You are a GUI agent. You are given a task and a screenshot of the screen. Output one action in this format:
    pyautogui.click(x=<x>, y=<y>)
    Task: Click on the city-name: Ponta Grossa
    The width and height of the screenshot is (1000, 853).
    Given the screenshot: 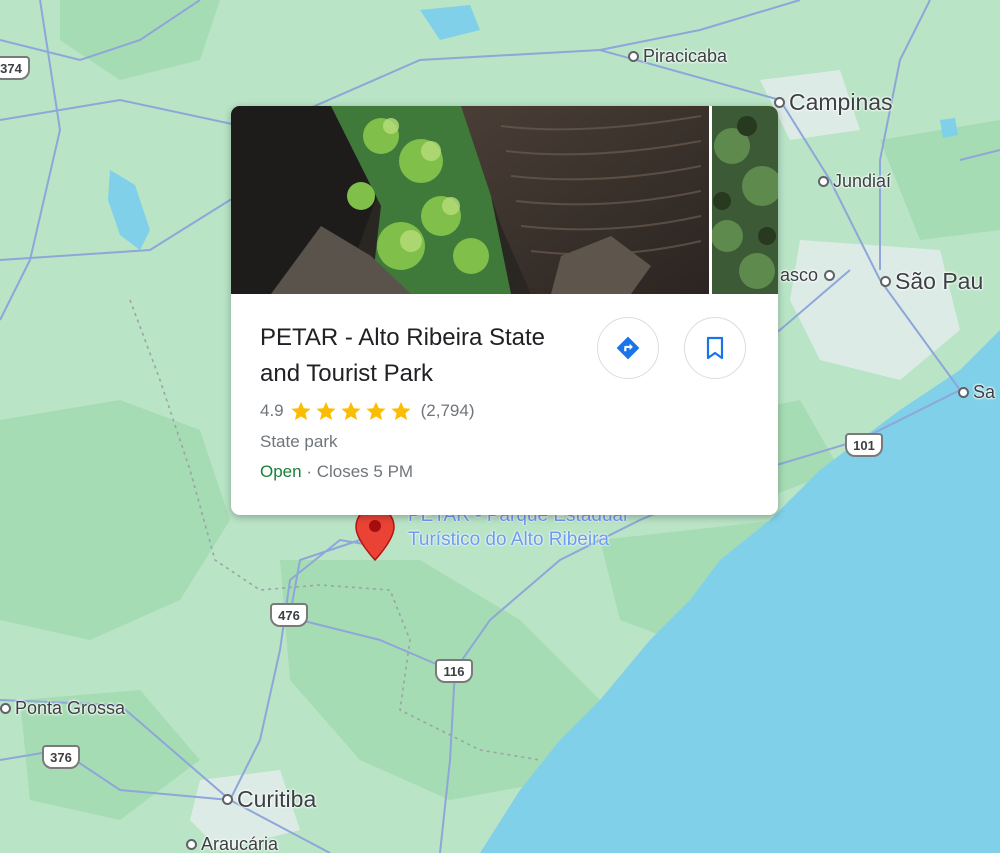 What is the action you would take?
    pyautogui.click(x=70, y=708)
    